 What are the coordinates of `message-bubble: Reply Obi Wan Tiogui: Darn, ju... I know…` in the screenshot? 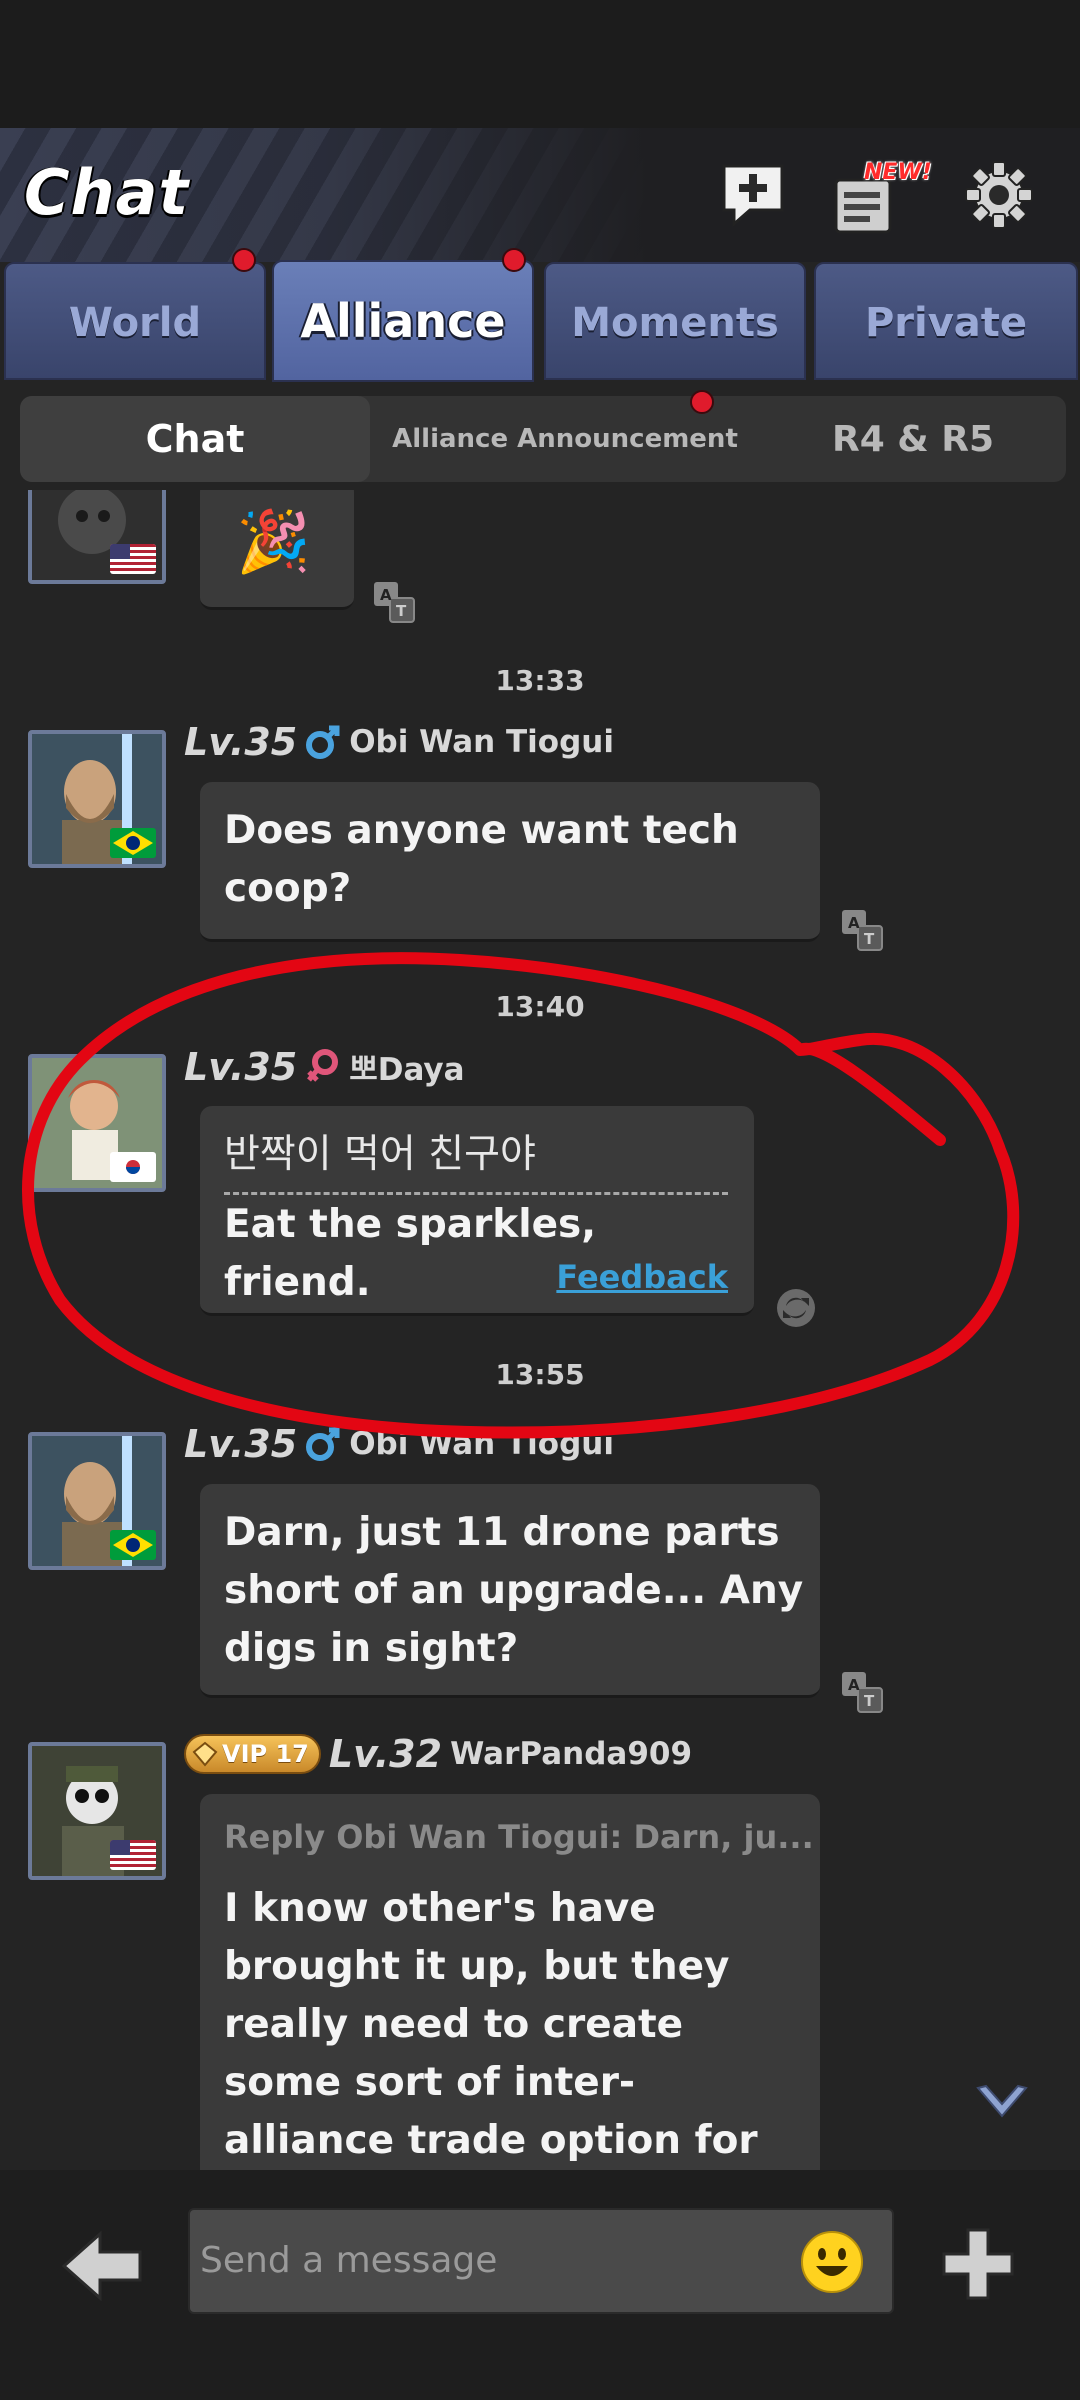 It's located at (510, 1982).